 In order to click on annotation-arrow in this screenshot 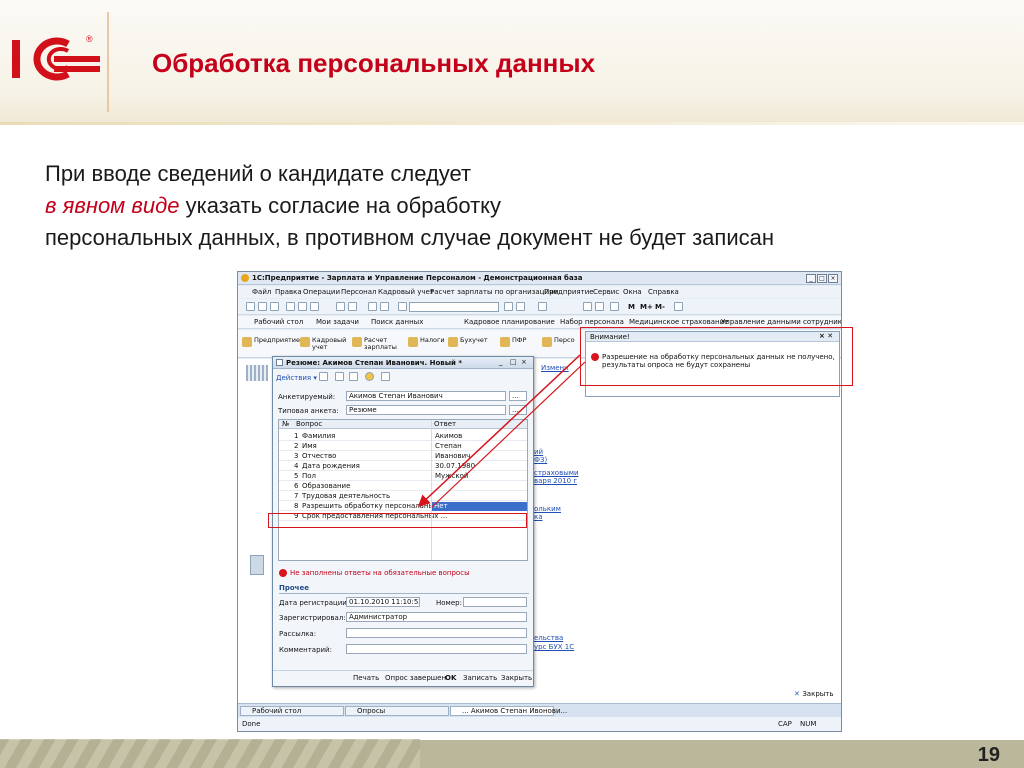, I will do `click(501, 431)`.